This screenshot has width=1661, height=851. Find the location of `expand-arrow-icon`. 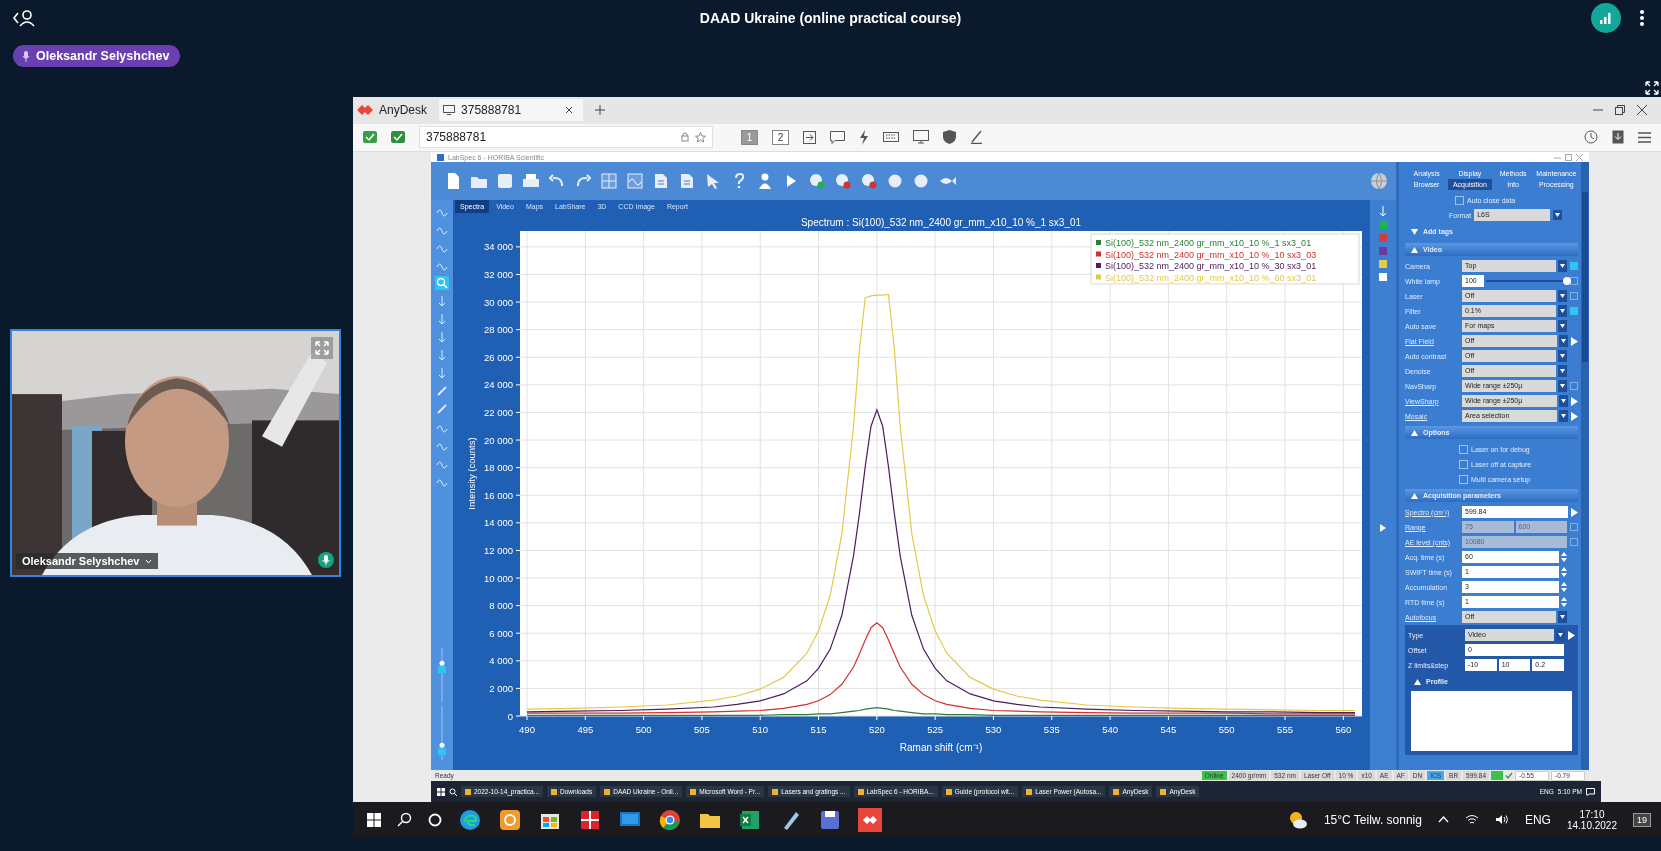

expand-arrow-icon is located at coordinates (1383, 528).